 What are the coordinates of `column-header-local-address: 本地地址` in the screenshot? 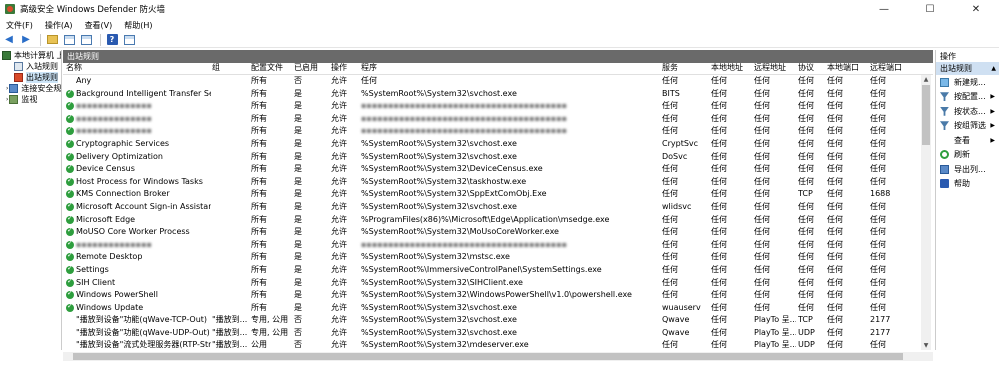 It's located at (727, 68).